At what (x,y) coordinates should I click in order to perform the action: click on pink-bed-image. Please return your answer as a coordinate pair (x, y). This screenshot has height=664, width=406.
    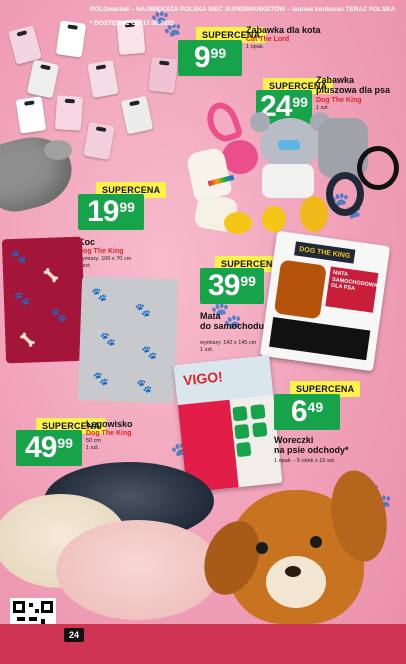
    Looking at the image, I should click on (138, 570).